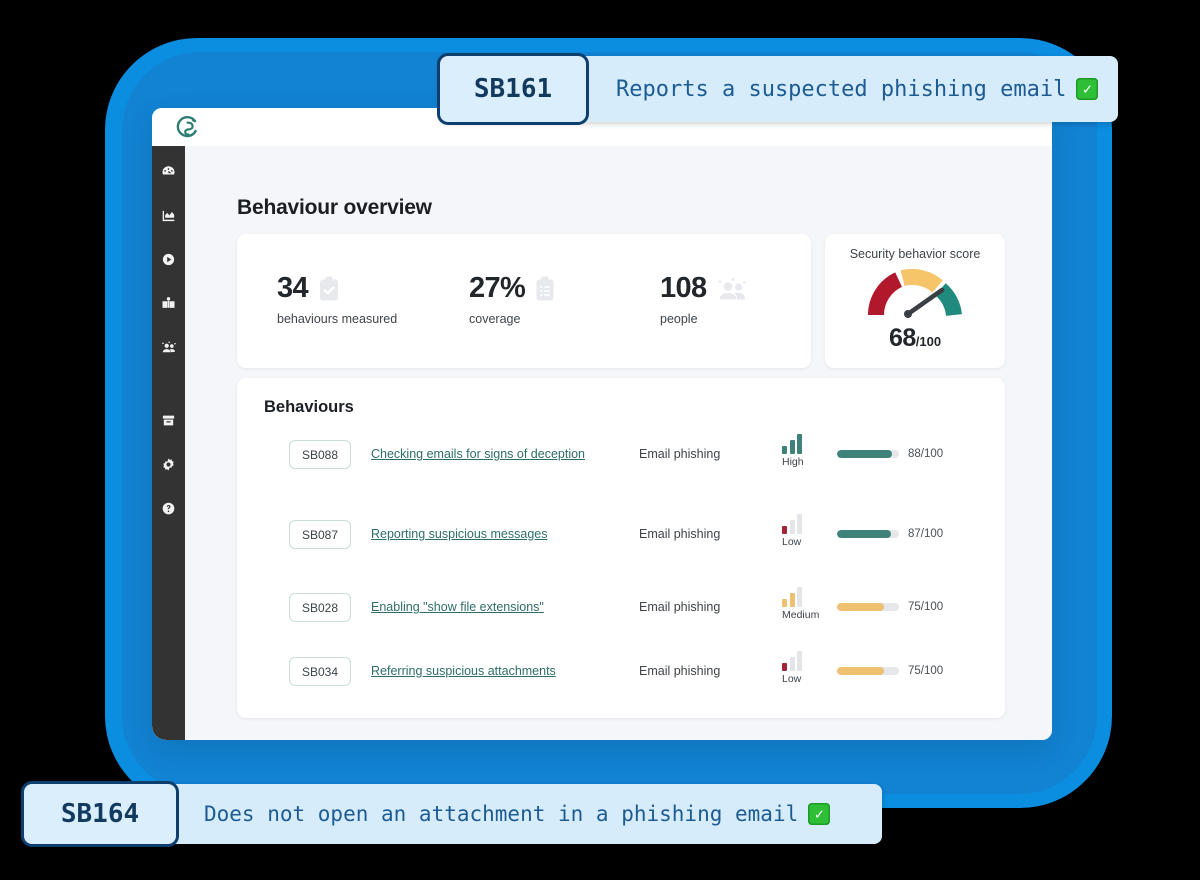 The width and height of the screenshot is (1200, 880). I want to click on callout-id-badge: SB161, so click(513, 89).